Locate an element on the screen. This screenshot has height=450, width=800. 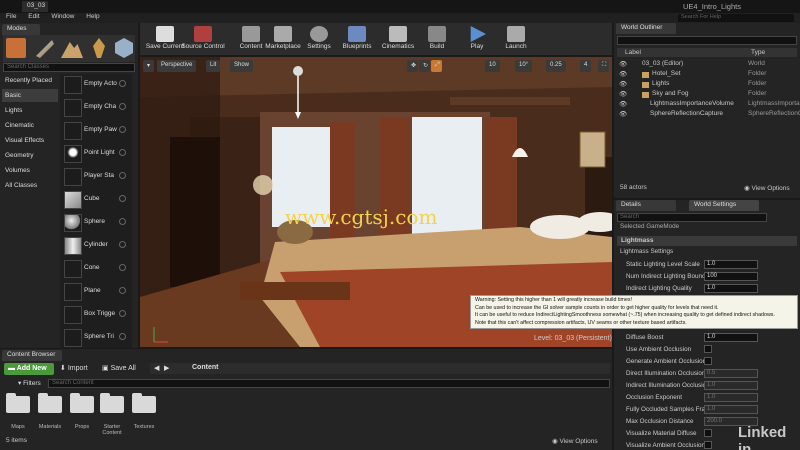
launch-button: Launch is located at coordinates (516, 39).